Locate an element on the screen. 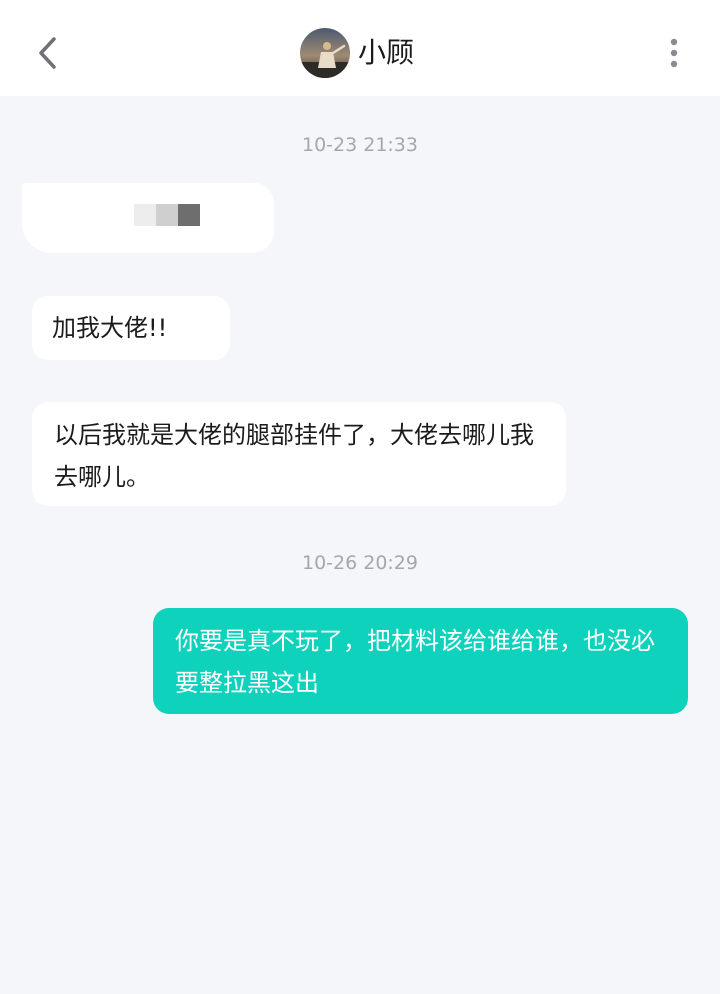 The height and width of the screenshot is (994, 720). chevron-left-icon is located at coordinates (47, 53).